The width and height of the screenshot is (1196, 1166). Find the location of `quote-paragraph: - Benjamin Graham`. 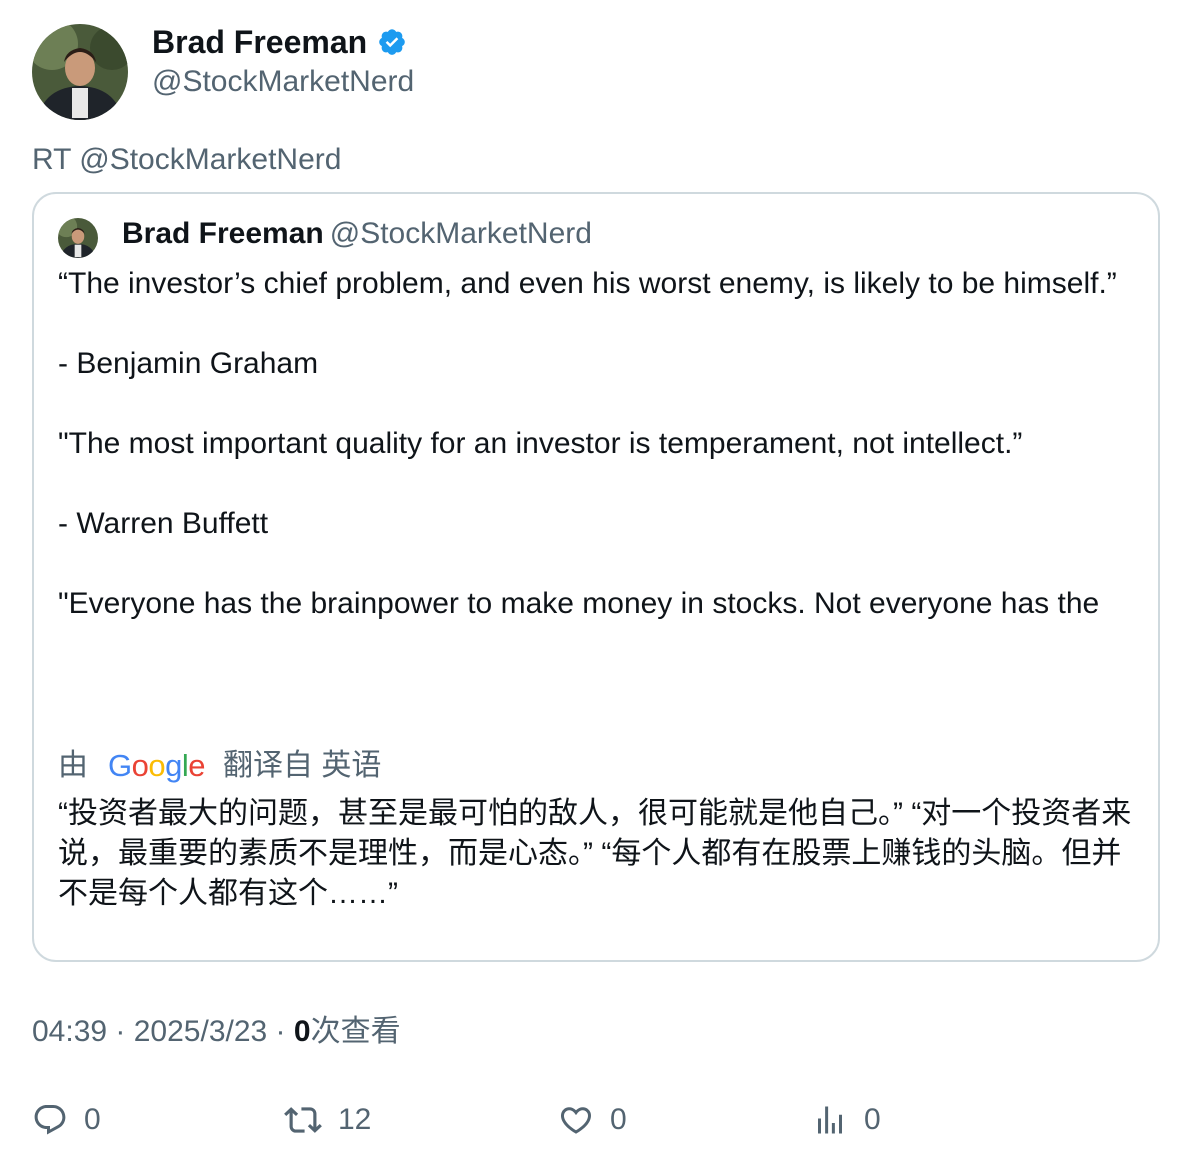

quote-paragraph: - Benjamin Graham is located at coordinates (188, 363).